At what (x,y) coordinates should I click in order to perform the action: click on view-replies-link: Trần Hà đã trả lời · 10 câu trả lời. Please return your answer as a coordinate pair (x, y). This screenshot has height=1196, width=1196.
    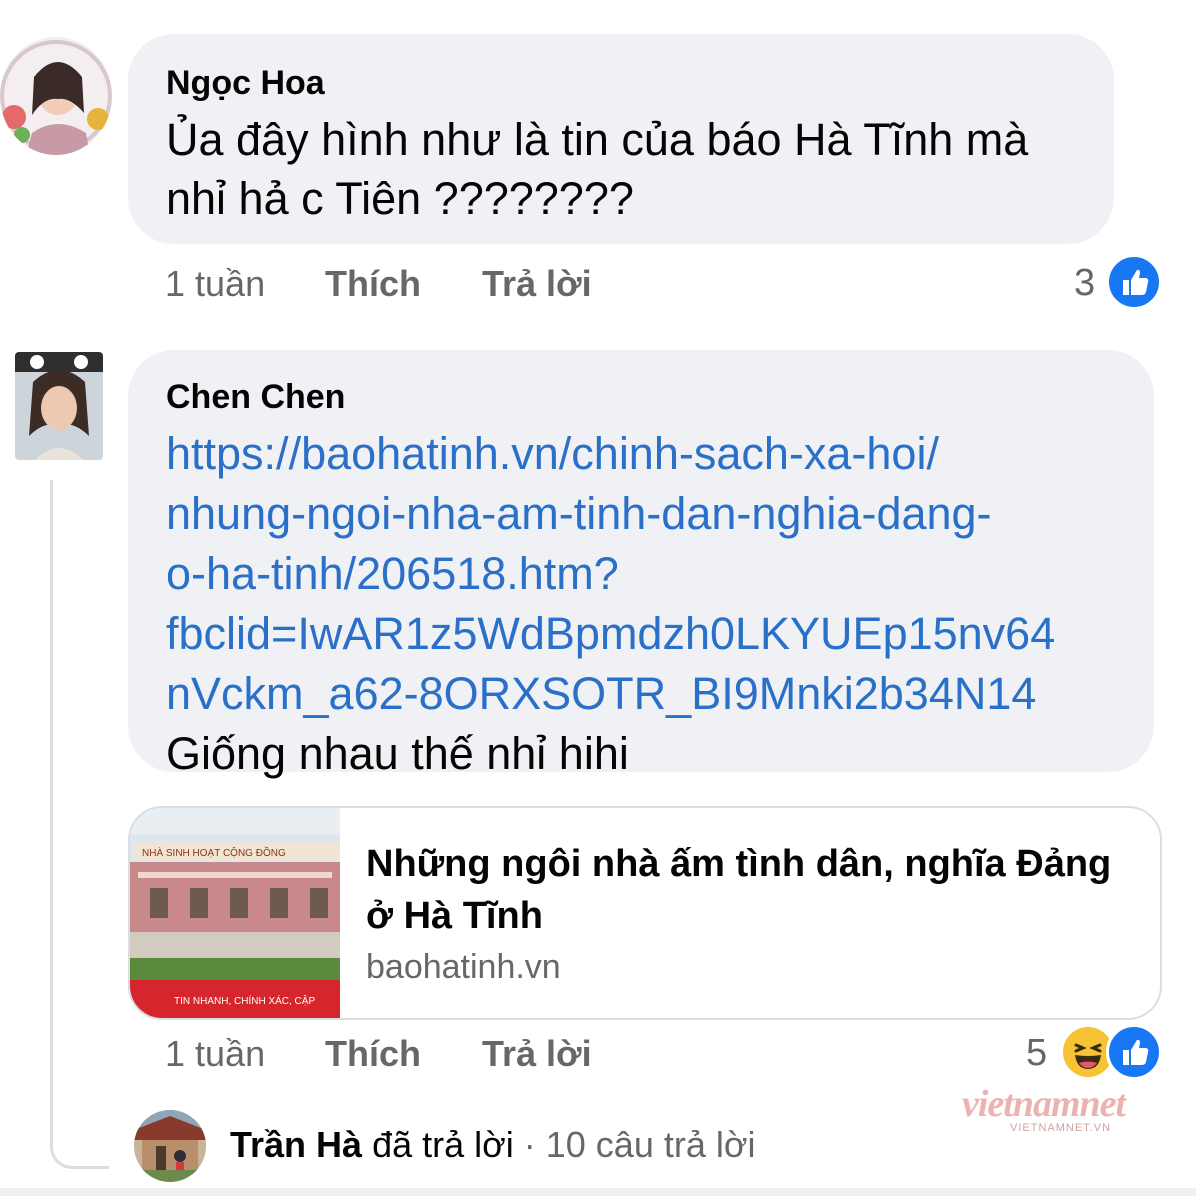
    Looking at the image, I should click on (492, 1145).